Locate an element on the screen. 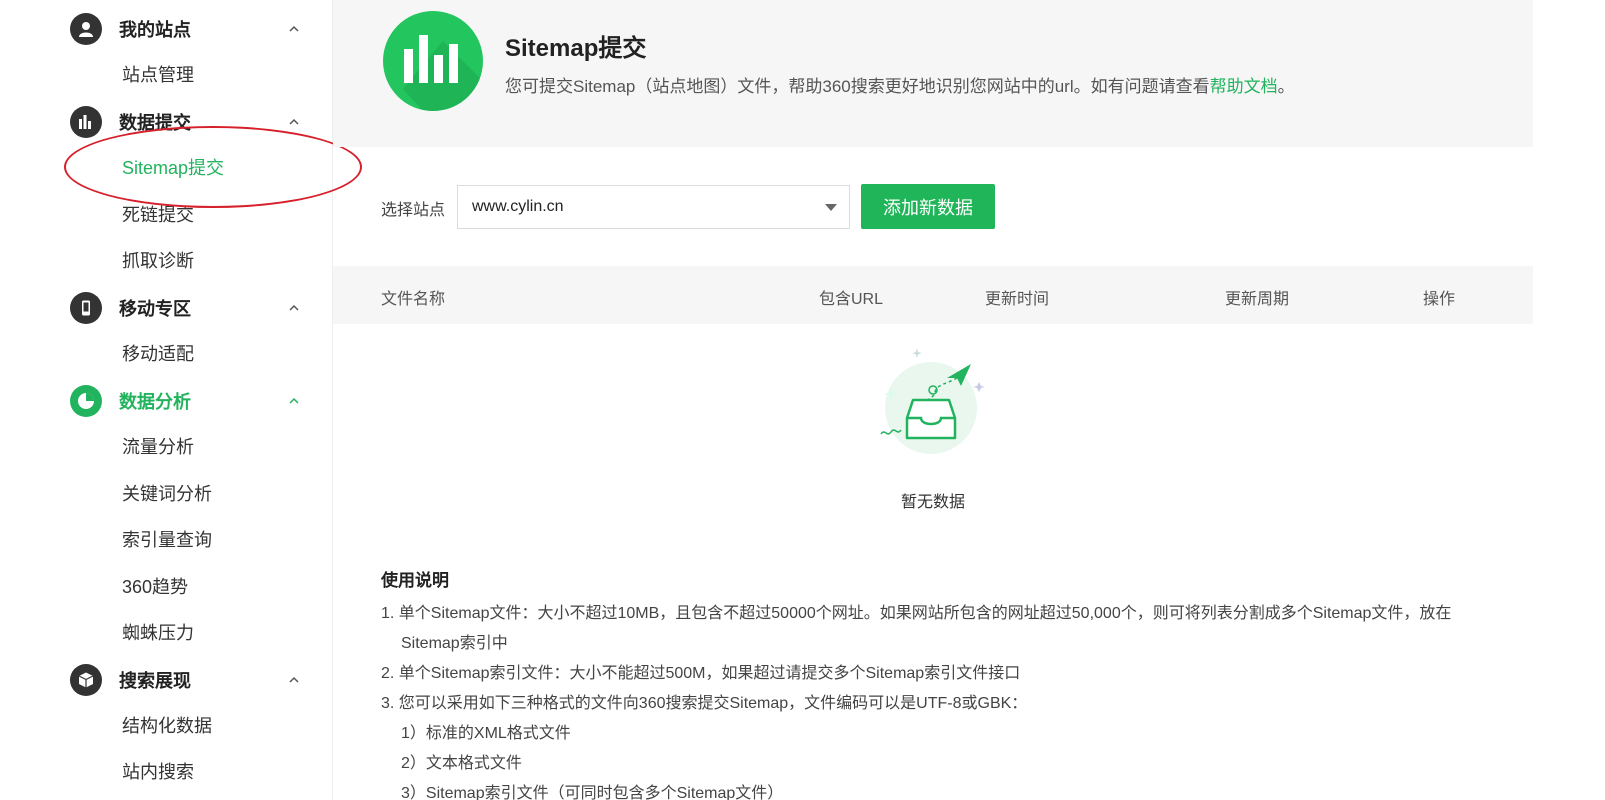  table-header: 文件名称 包含URL 更新时间 更新周期 操作 is located at coordinates (933, 295).